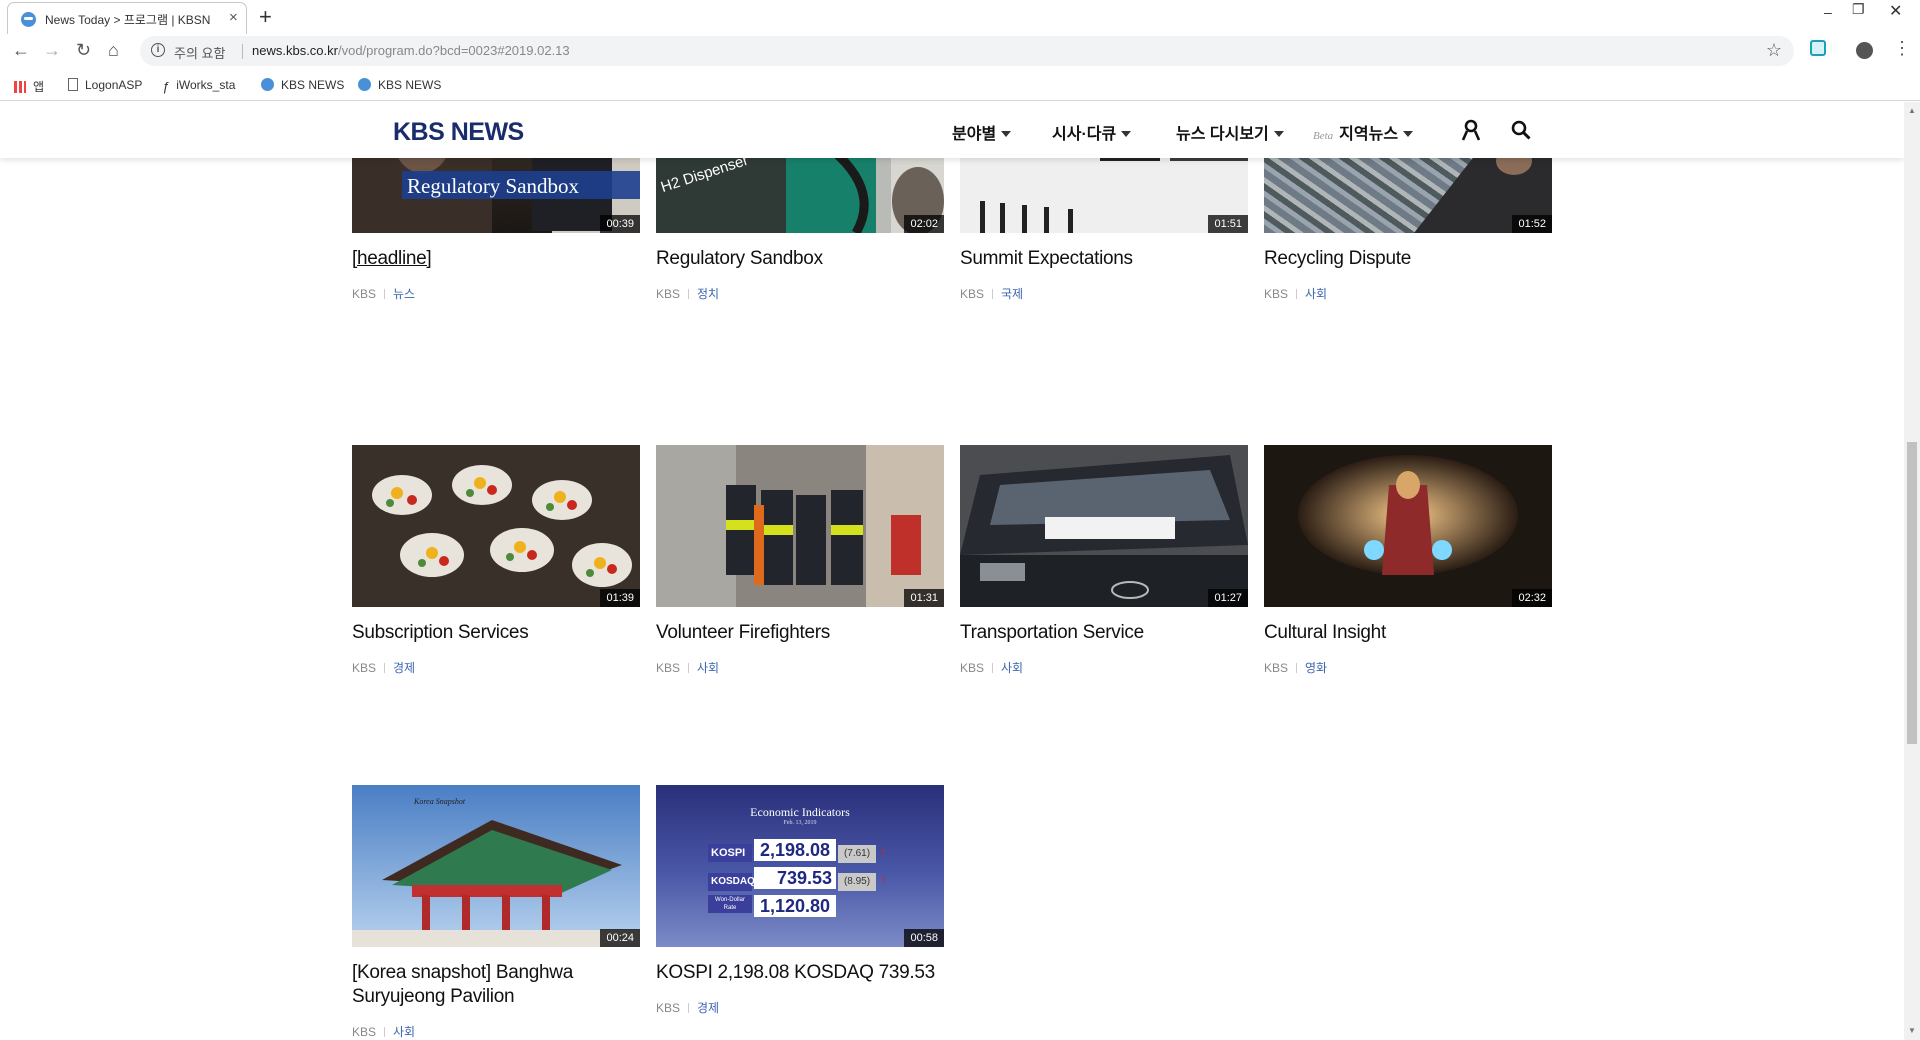  I want to click on video-meta: KBS 영화, so click(1296, 668).